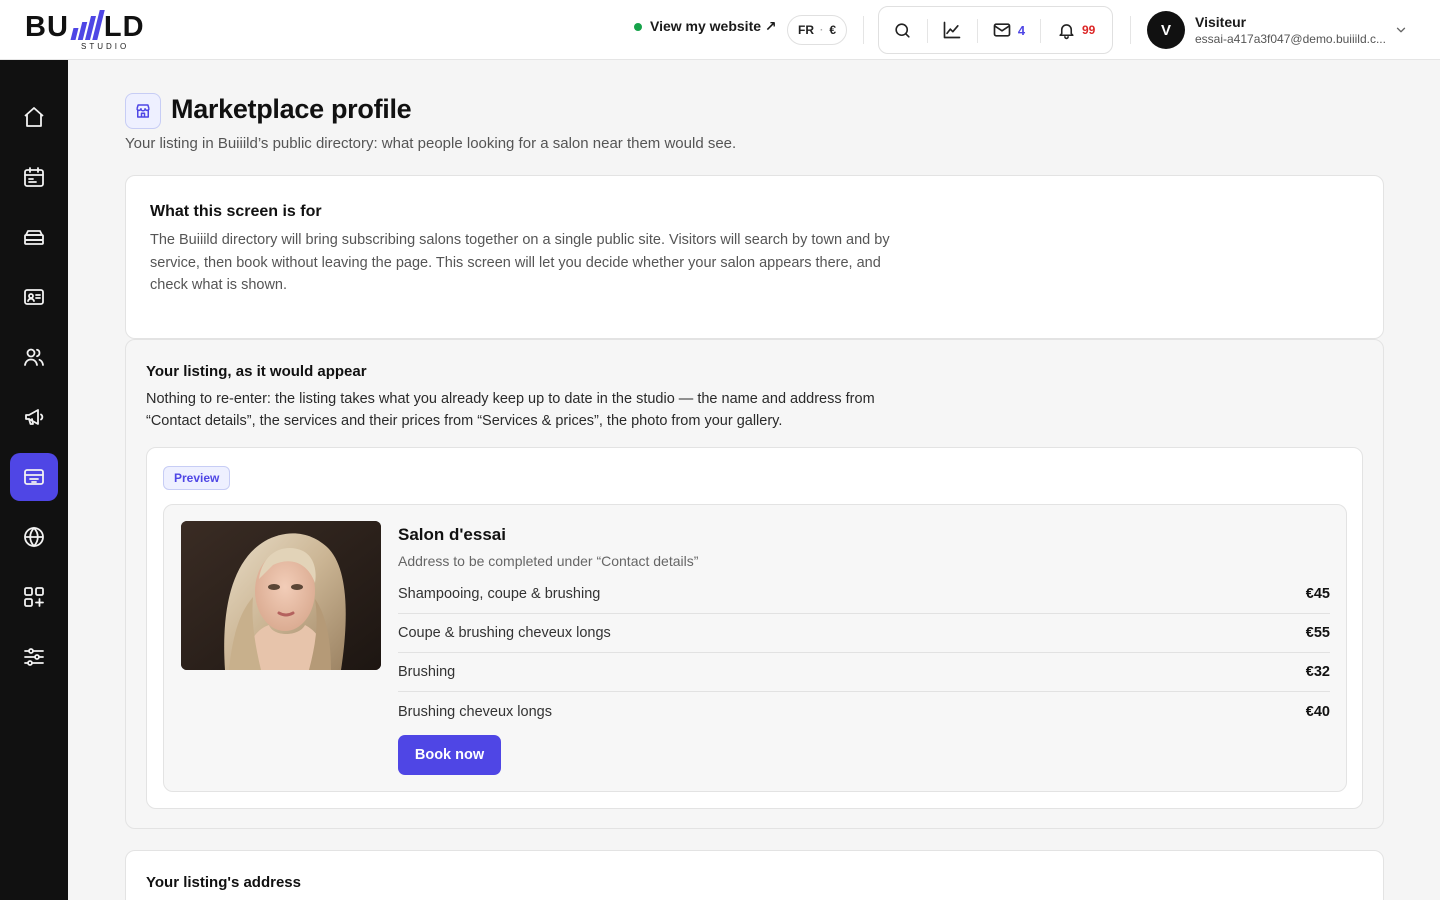 Image resolution: width=1440 pixels, height=900 pixels. Describe the element at coordinates (754, 875) in the screenshot. I see `address-card: Your listing's address` at that location.